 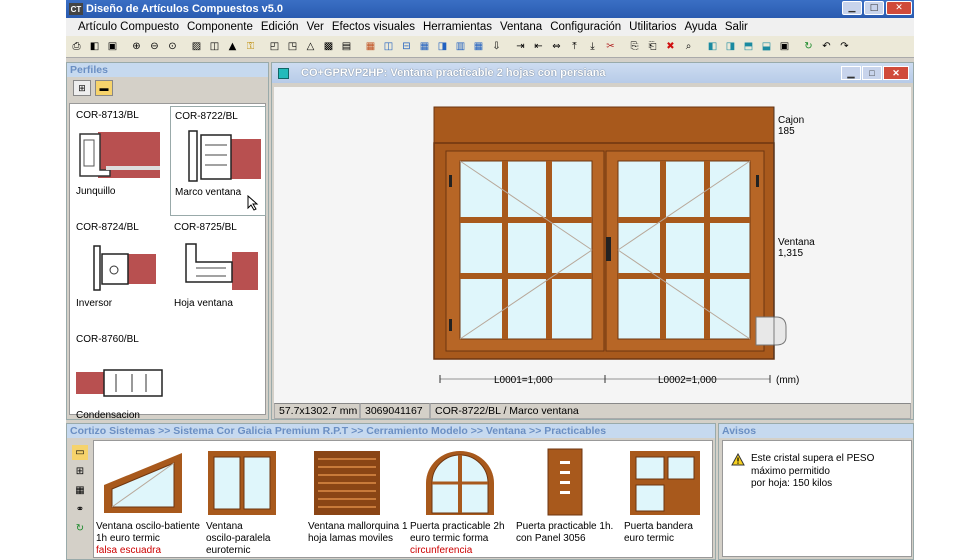 What do you see at coordinates (136, 46) in the screenshot?
I see `zoom-in-icon: ⊕` at bounding box center [136, 46].